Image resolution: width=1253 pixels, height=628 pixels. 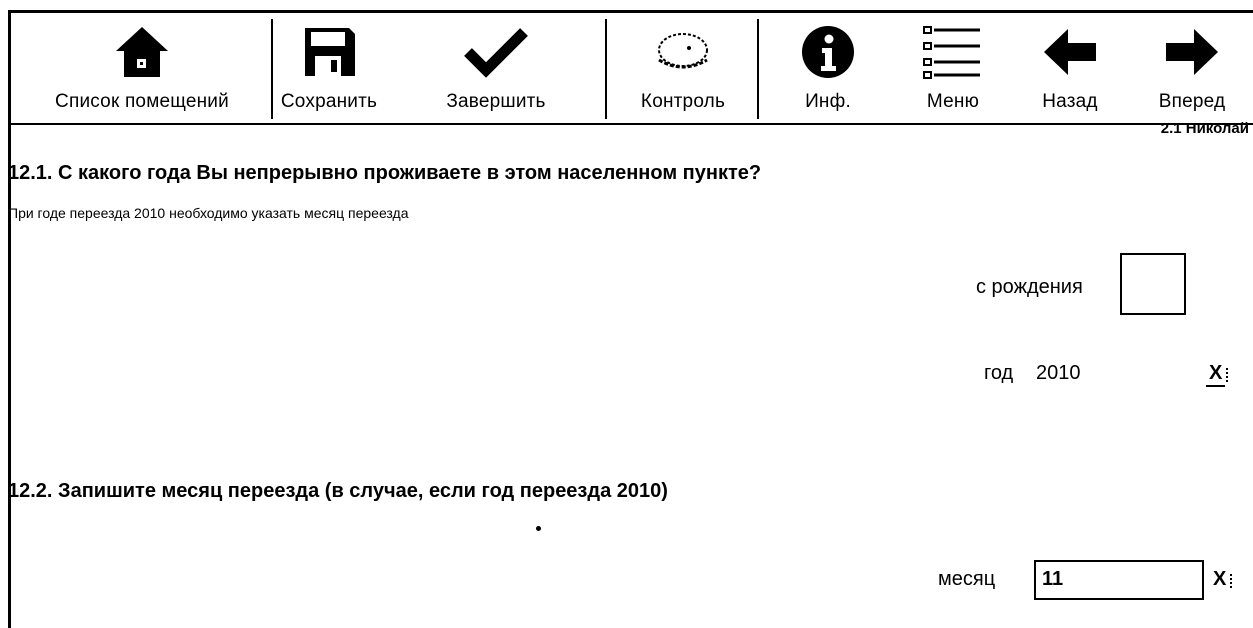 What do you see at coordinates (329, 52) in the screenshot?
I see `save-icon` at bounding box center [329, 52].